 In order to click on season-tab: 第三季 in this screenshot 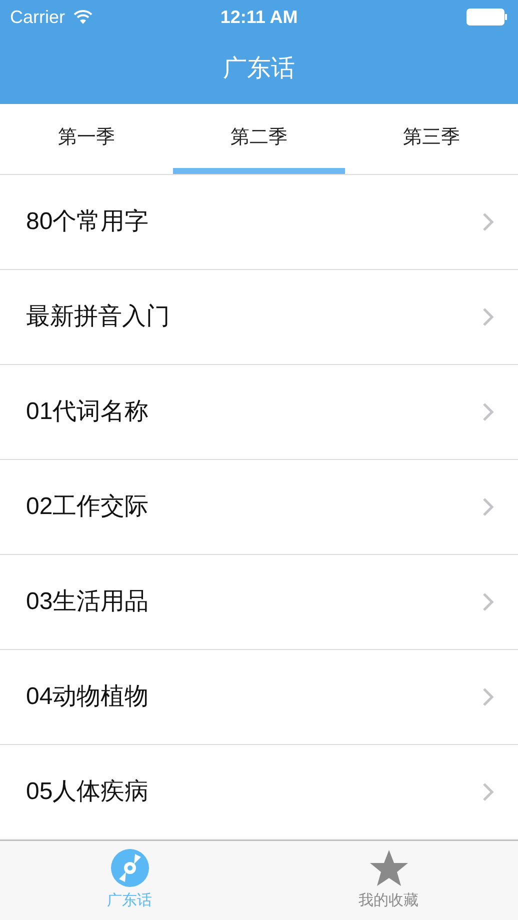, I will do `click(431, 139)`.